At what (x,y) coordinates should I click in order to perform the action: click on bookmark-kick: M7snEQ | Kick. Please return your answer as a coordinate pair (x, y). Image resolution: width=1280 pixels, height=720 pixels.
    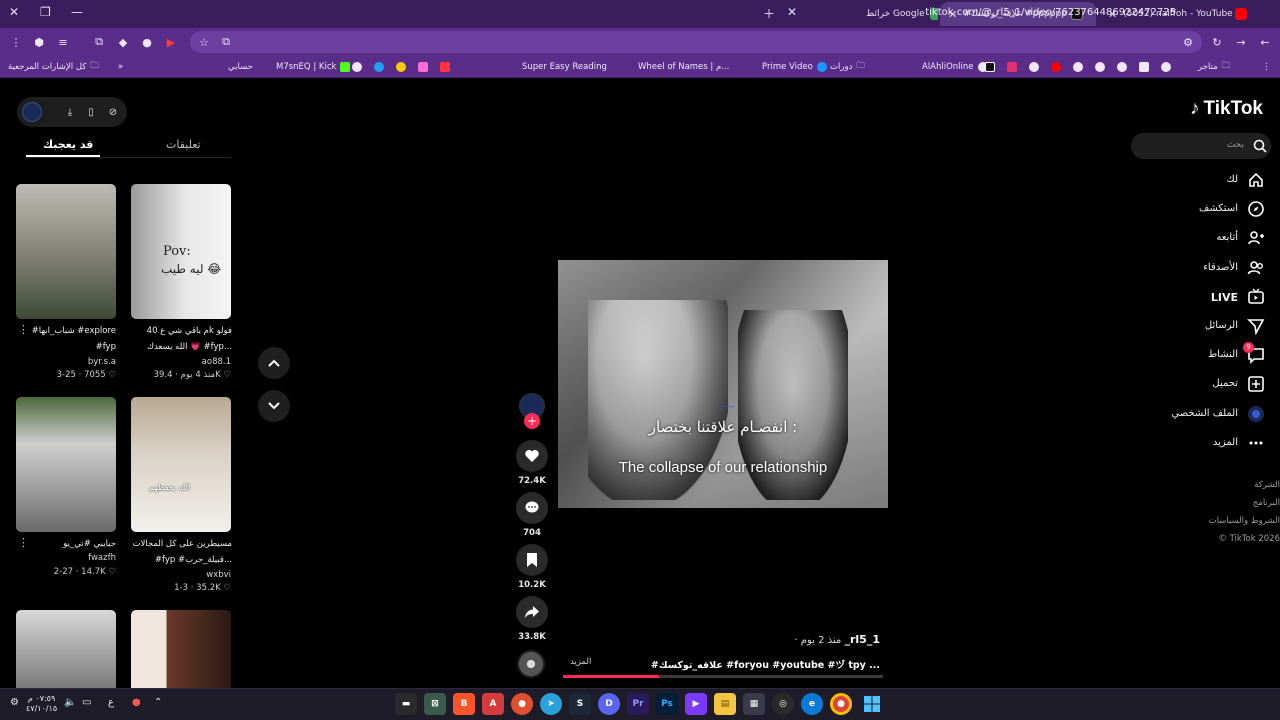
    Looking at the image, I should click on (313, 67).